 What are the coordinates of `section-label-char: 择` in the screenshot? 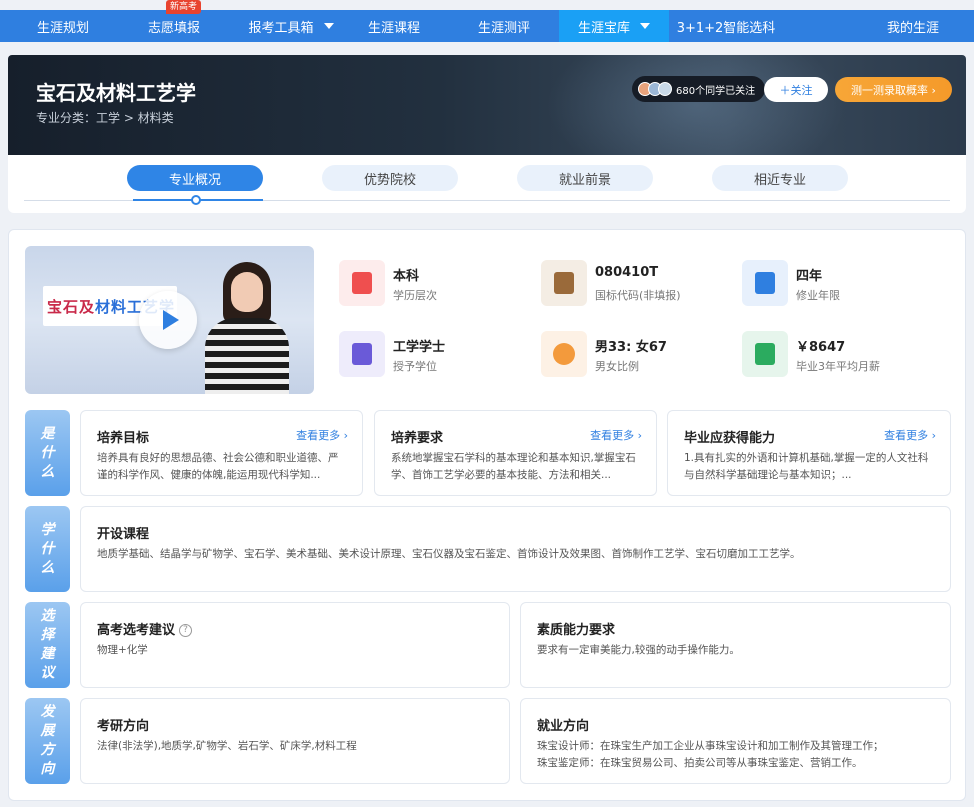 It's located at (47, 635).